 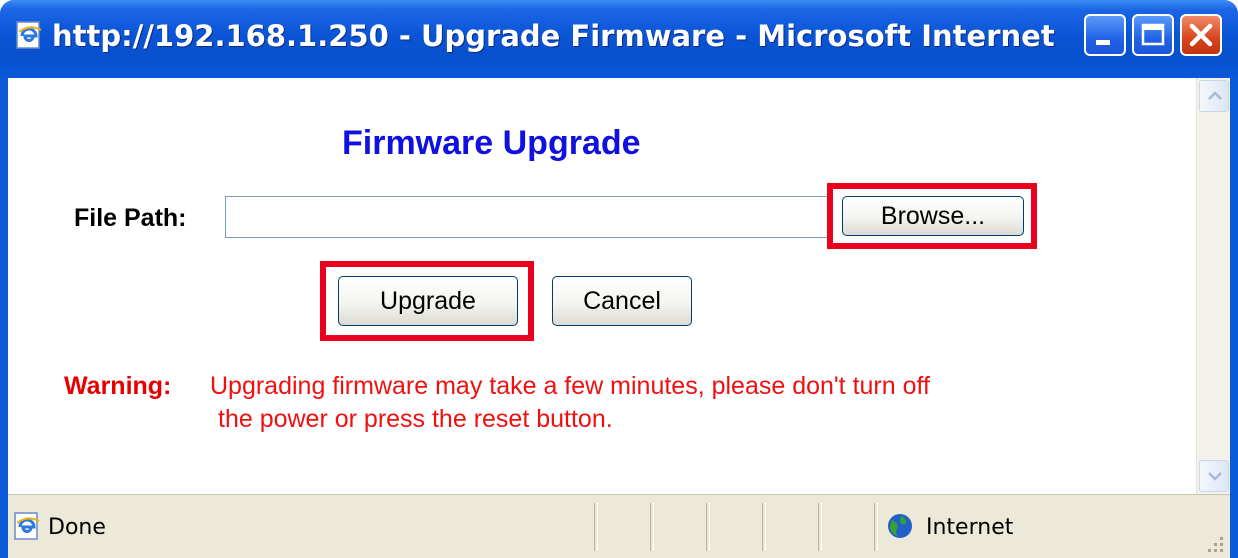 I want to click on scroll-up-button, so click(x=1214, y=96).